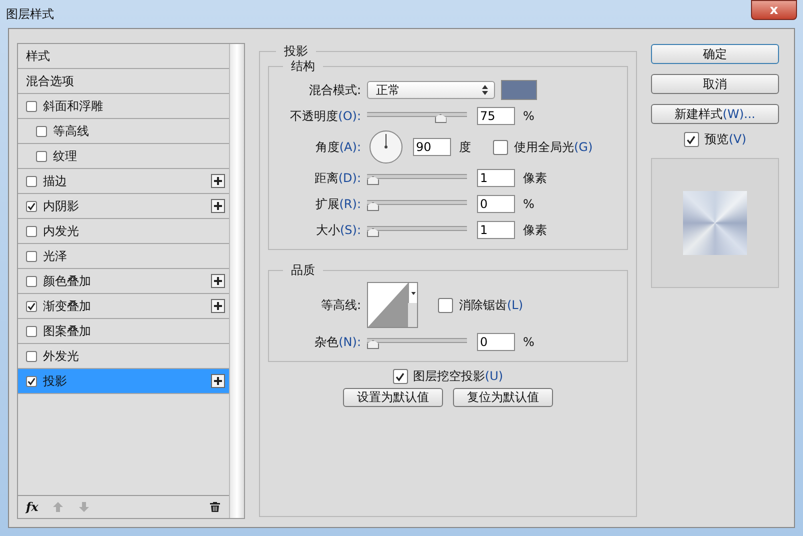  Describe the element at coordinates (32, 507) in the screenshot. I see `fx-button: fx` at that location.